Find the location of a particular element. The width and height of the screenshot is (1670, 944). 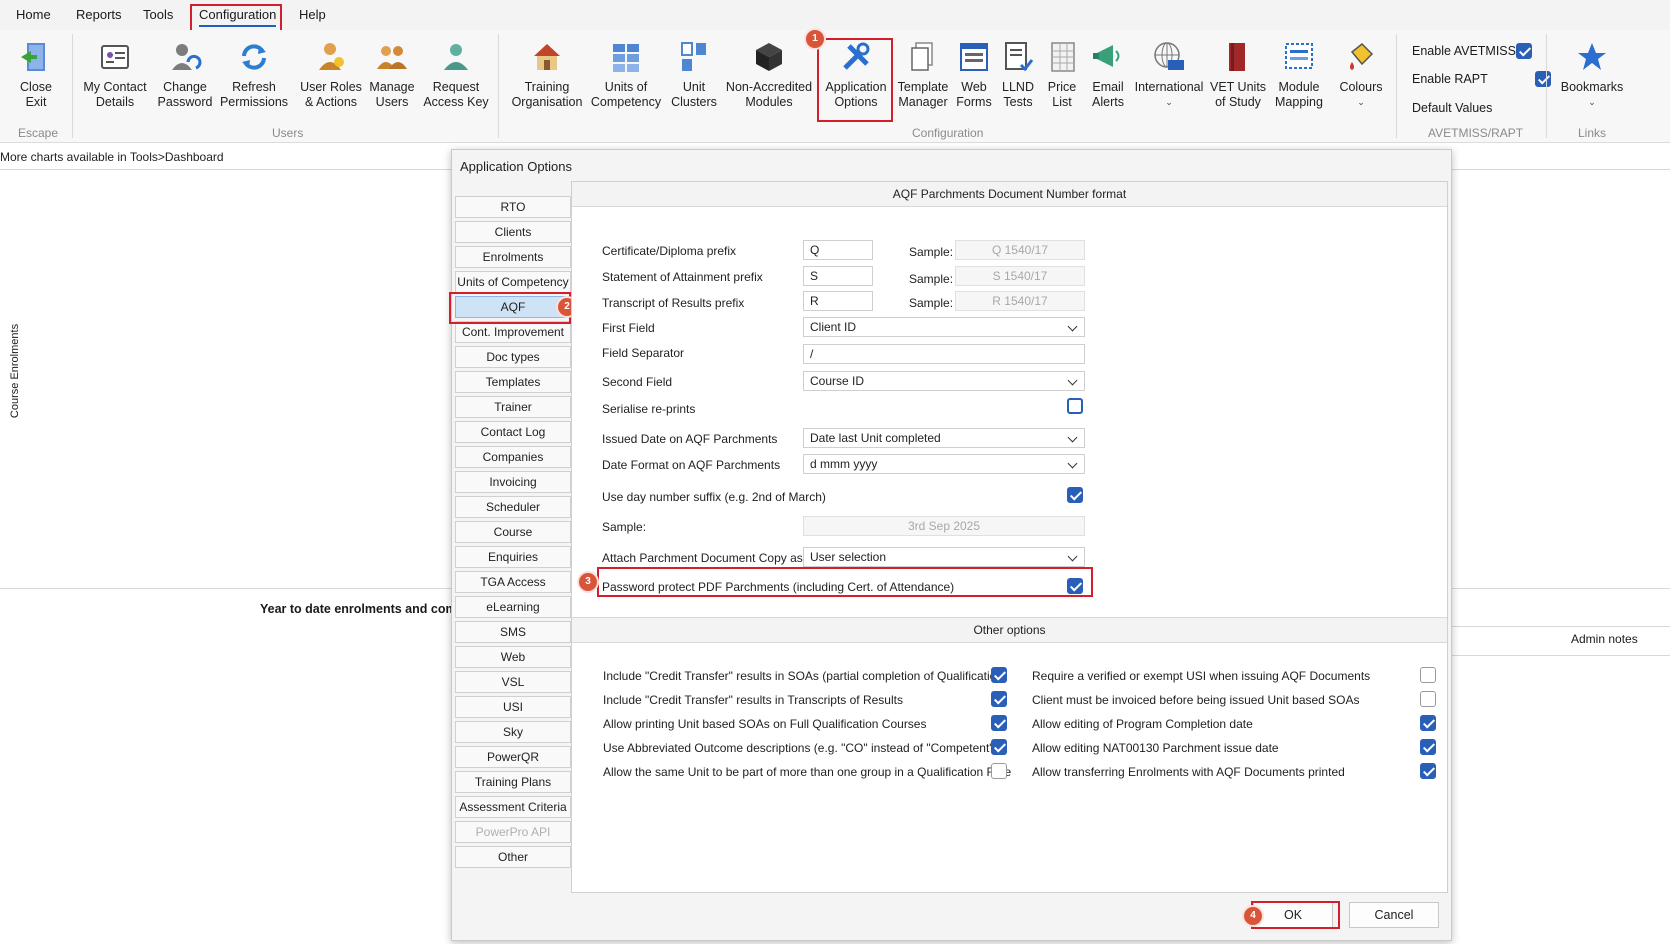

second-field-dropdown: Course ID is located at coordinates (944, 381).